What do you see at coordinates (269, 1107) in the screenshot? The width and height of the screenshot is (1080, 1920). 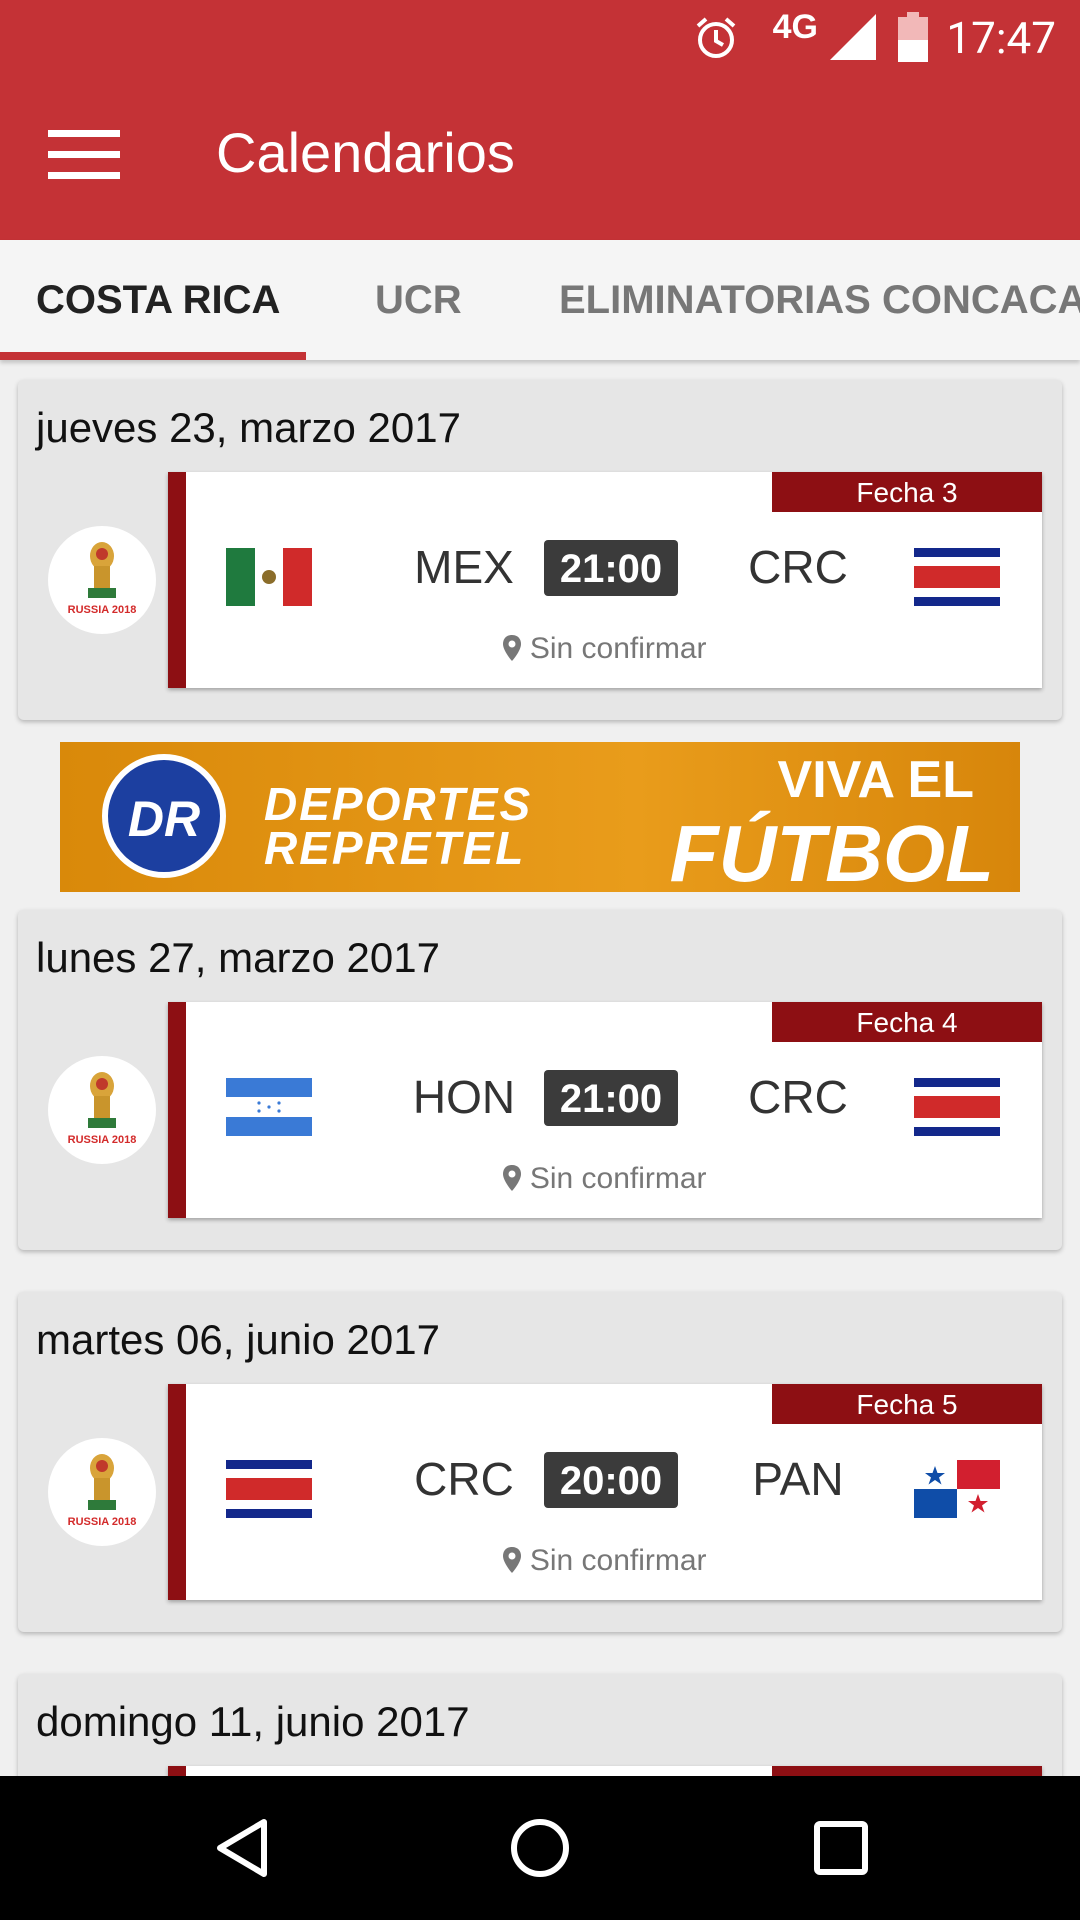 I see `honduras-flag-icon` at bounding box center [269, 1107].